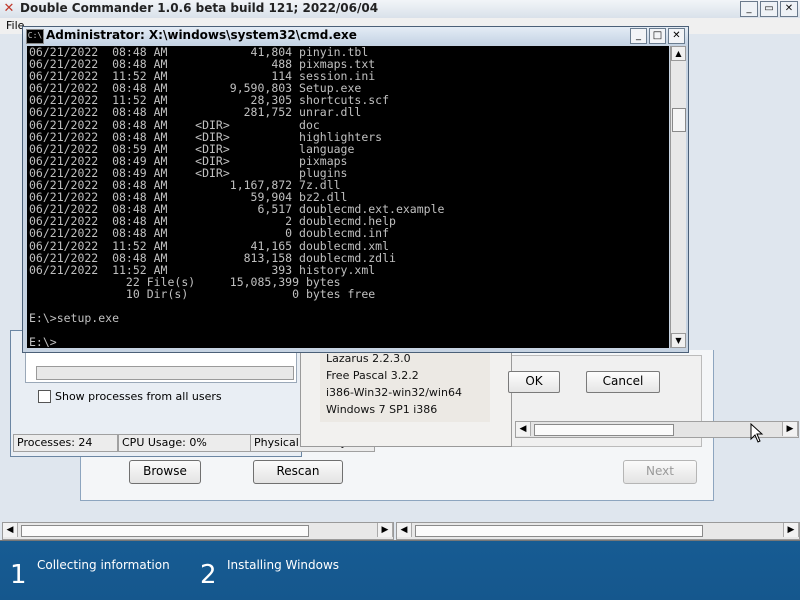 This screenshot has height=600, width=800. I want to click on status-processes: Processes: 24, so click(65, 443).